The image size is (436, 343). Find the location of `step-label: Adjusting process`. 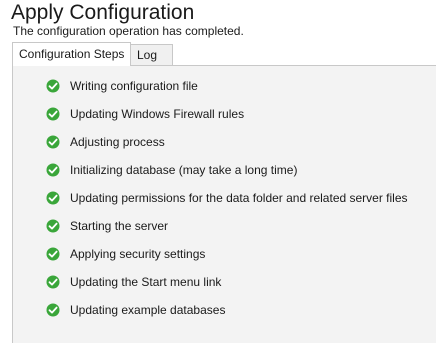

step-label: Adjusting process is located at coordinates (117, 142).